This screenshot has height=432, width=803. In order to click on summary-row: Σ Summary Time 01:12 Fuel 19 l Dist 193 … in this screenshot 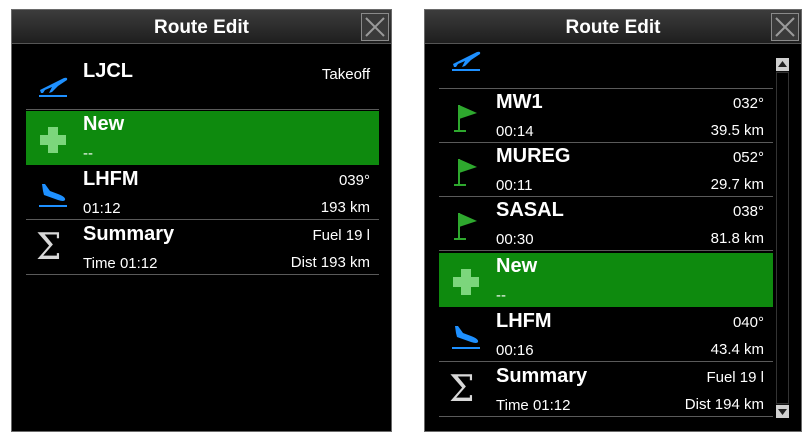, I will do `click(202, 248)`.